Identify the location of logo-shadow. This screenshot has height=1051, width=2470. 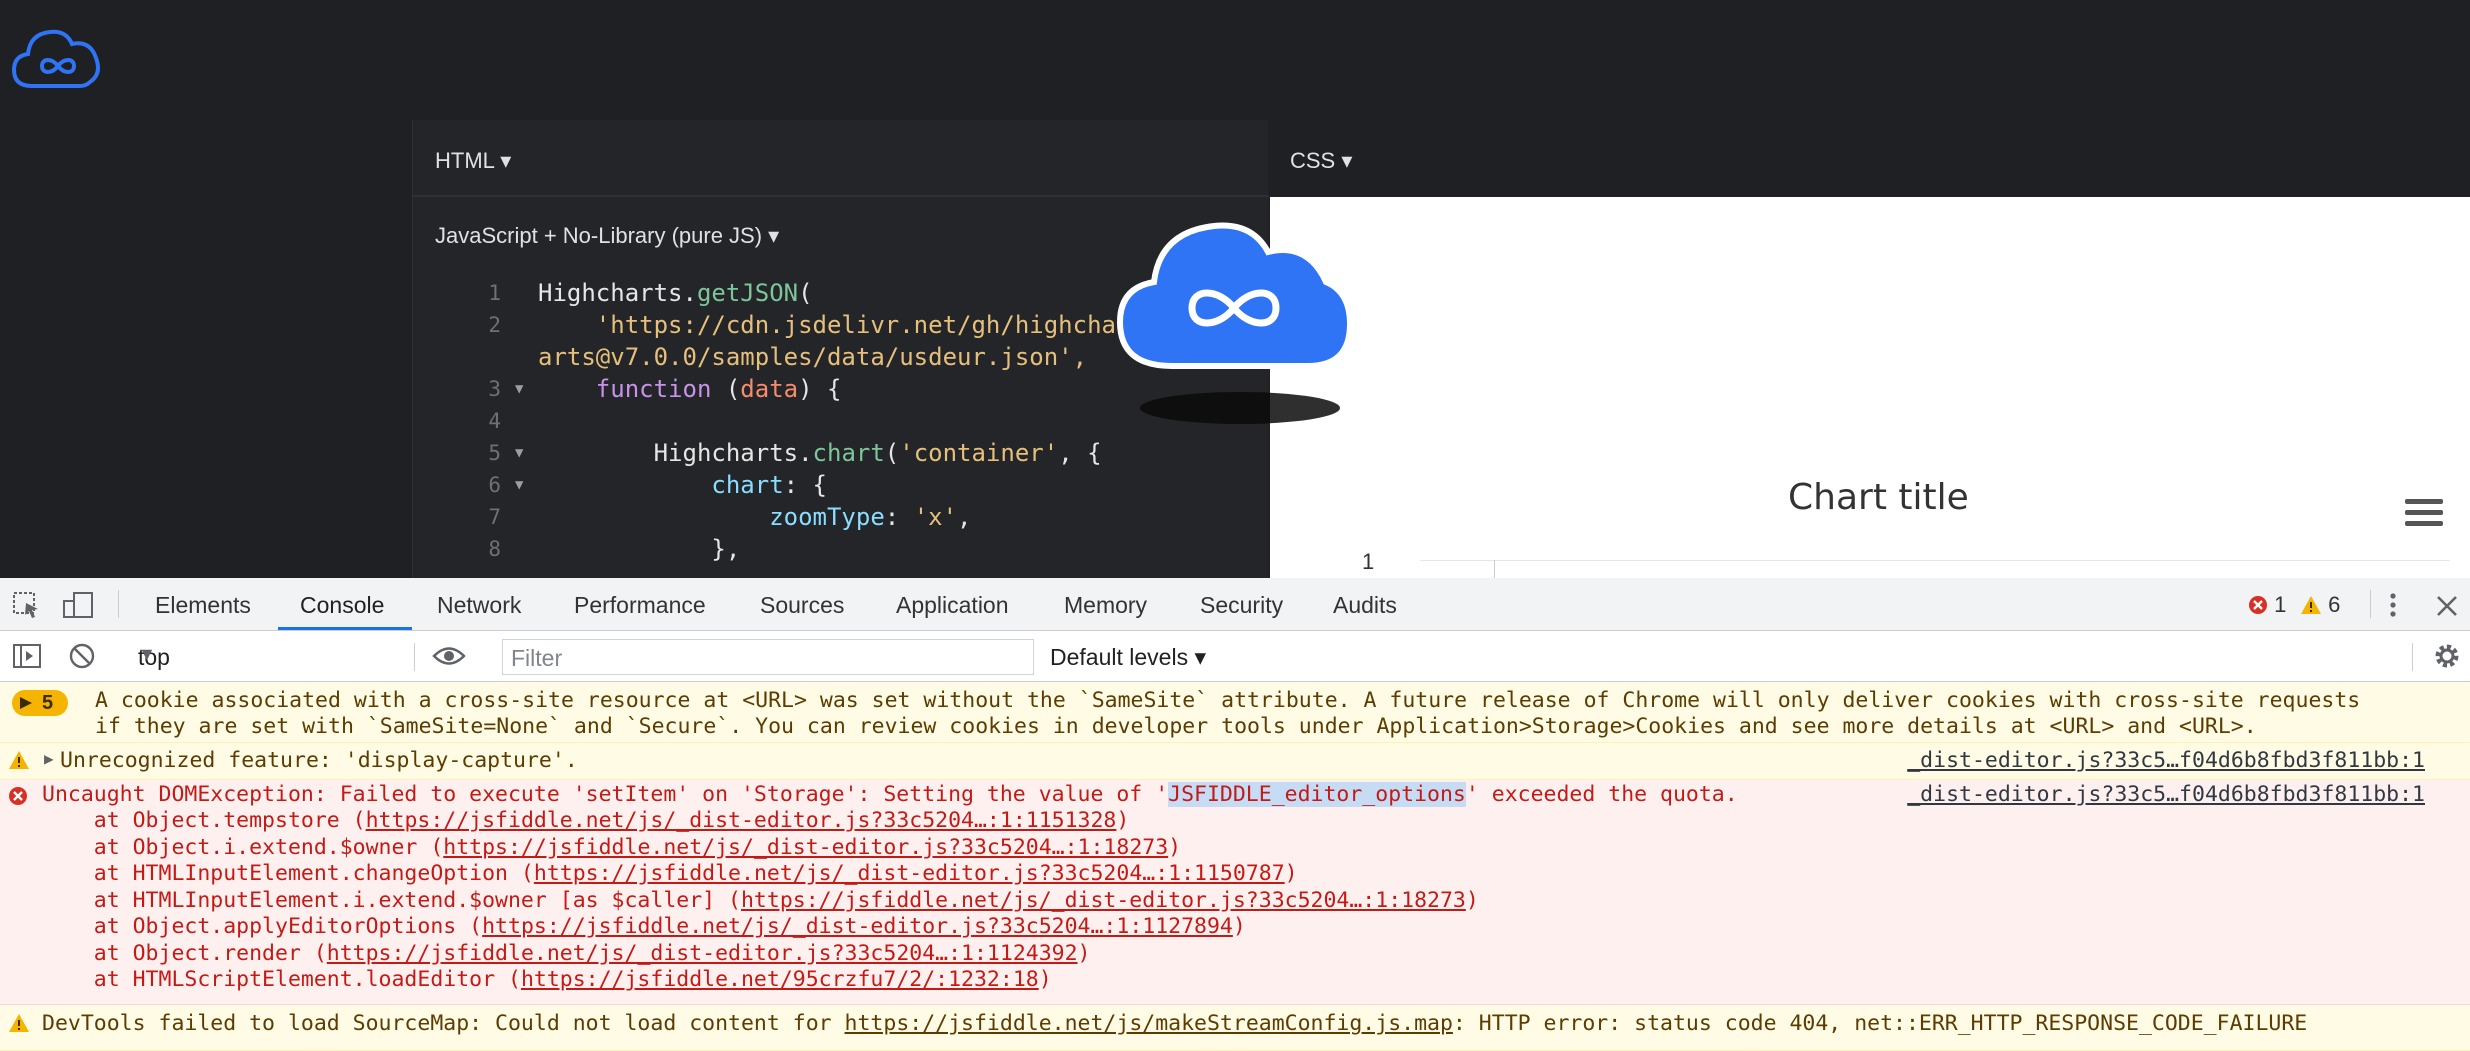
(1240, 408).